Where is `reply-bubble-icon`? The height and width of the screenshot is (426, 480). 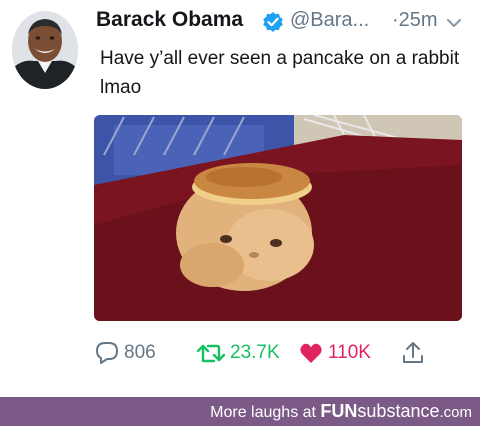 reply-bubble-icon is located at coordinates (107, 353).